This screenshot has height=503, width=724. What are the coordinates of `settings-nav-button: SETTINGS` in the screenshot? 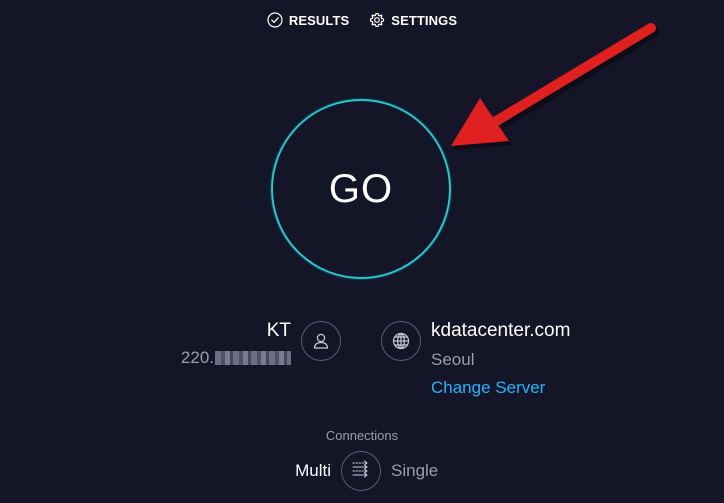 It's located at (413, 20).